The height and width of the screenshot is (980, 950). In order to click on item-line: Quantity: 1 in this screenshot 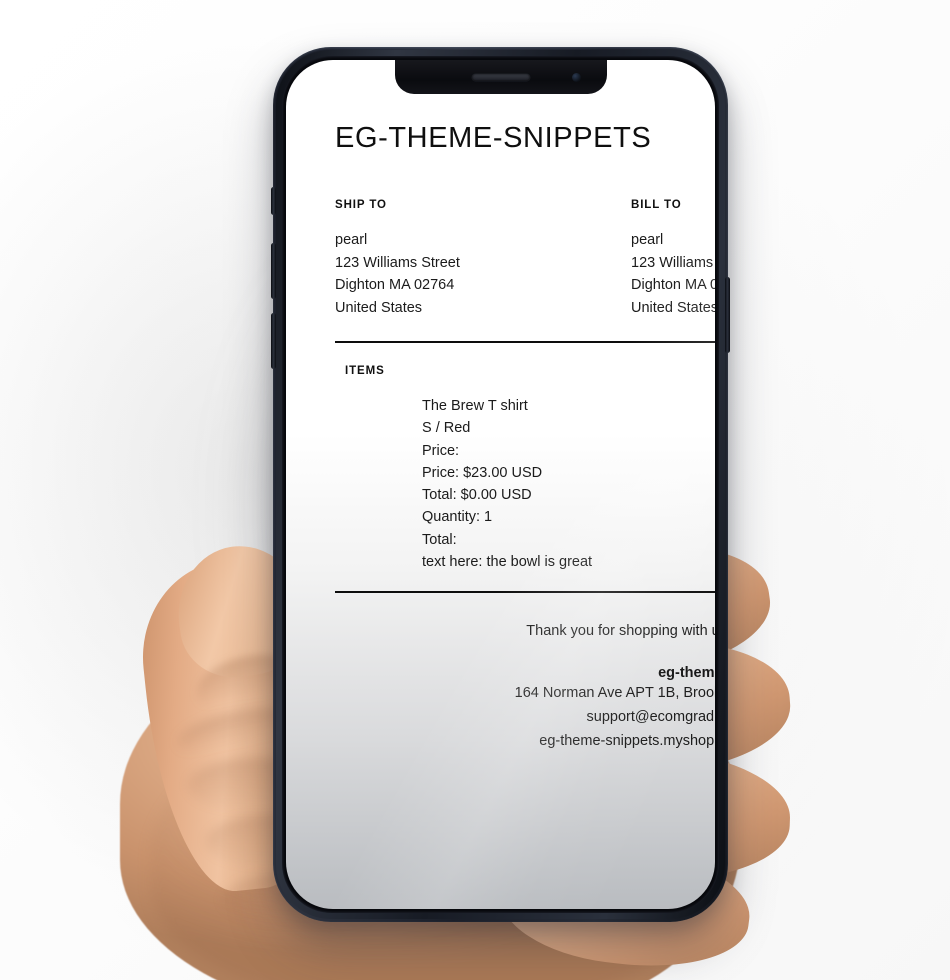, I will do `click(457, 517)`.